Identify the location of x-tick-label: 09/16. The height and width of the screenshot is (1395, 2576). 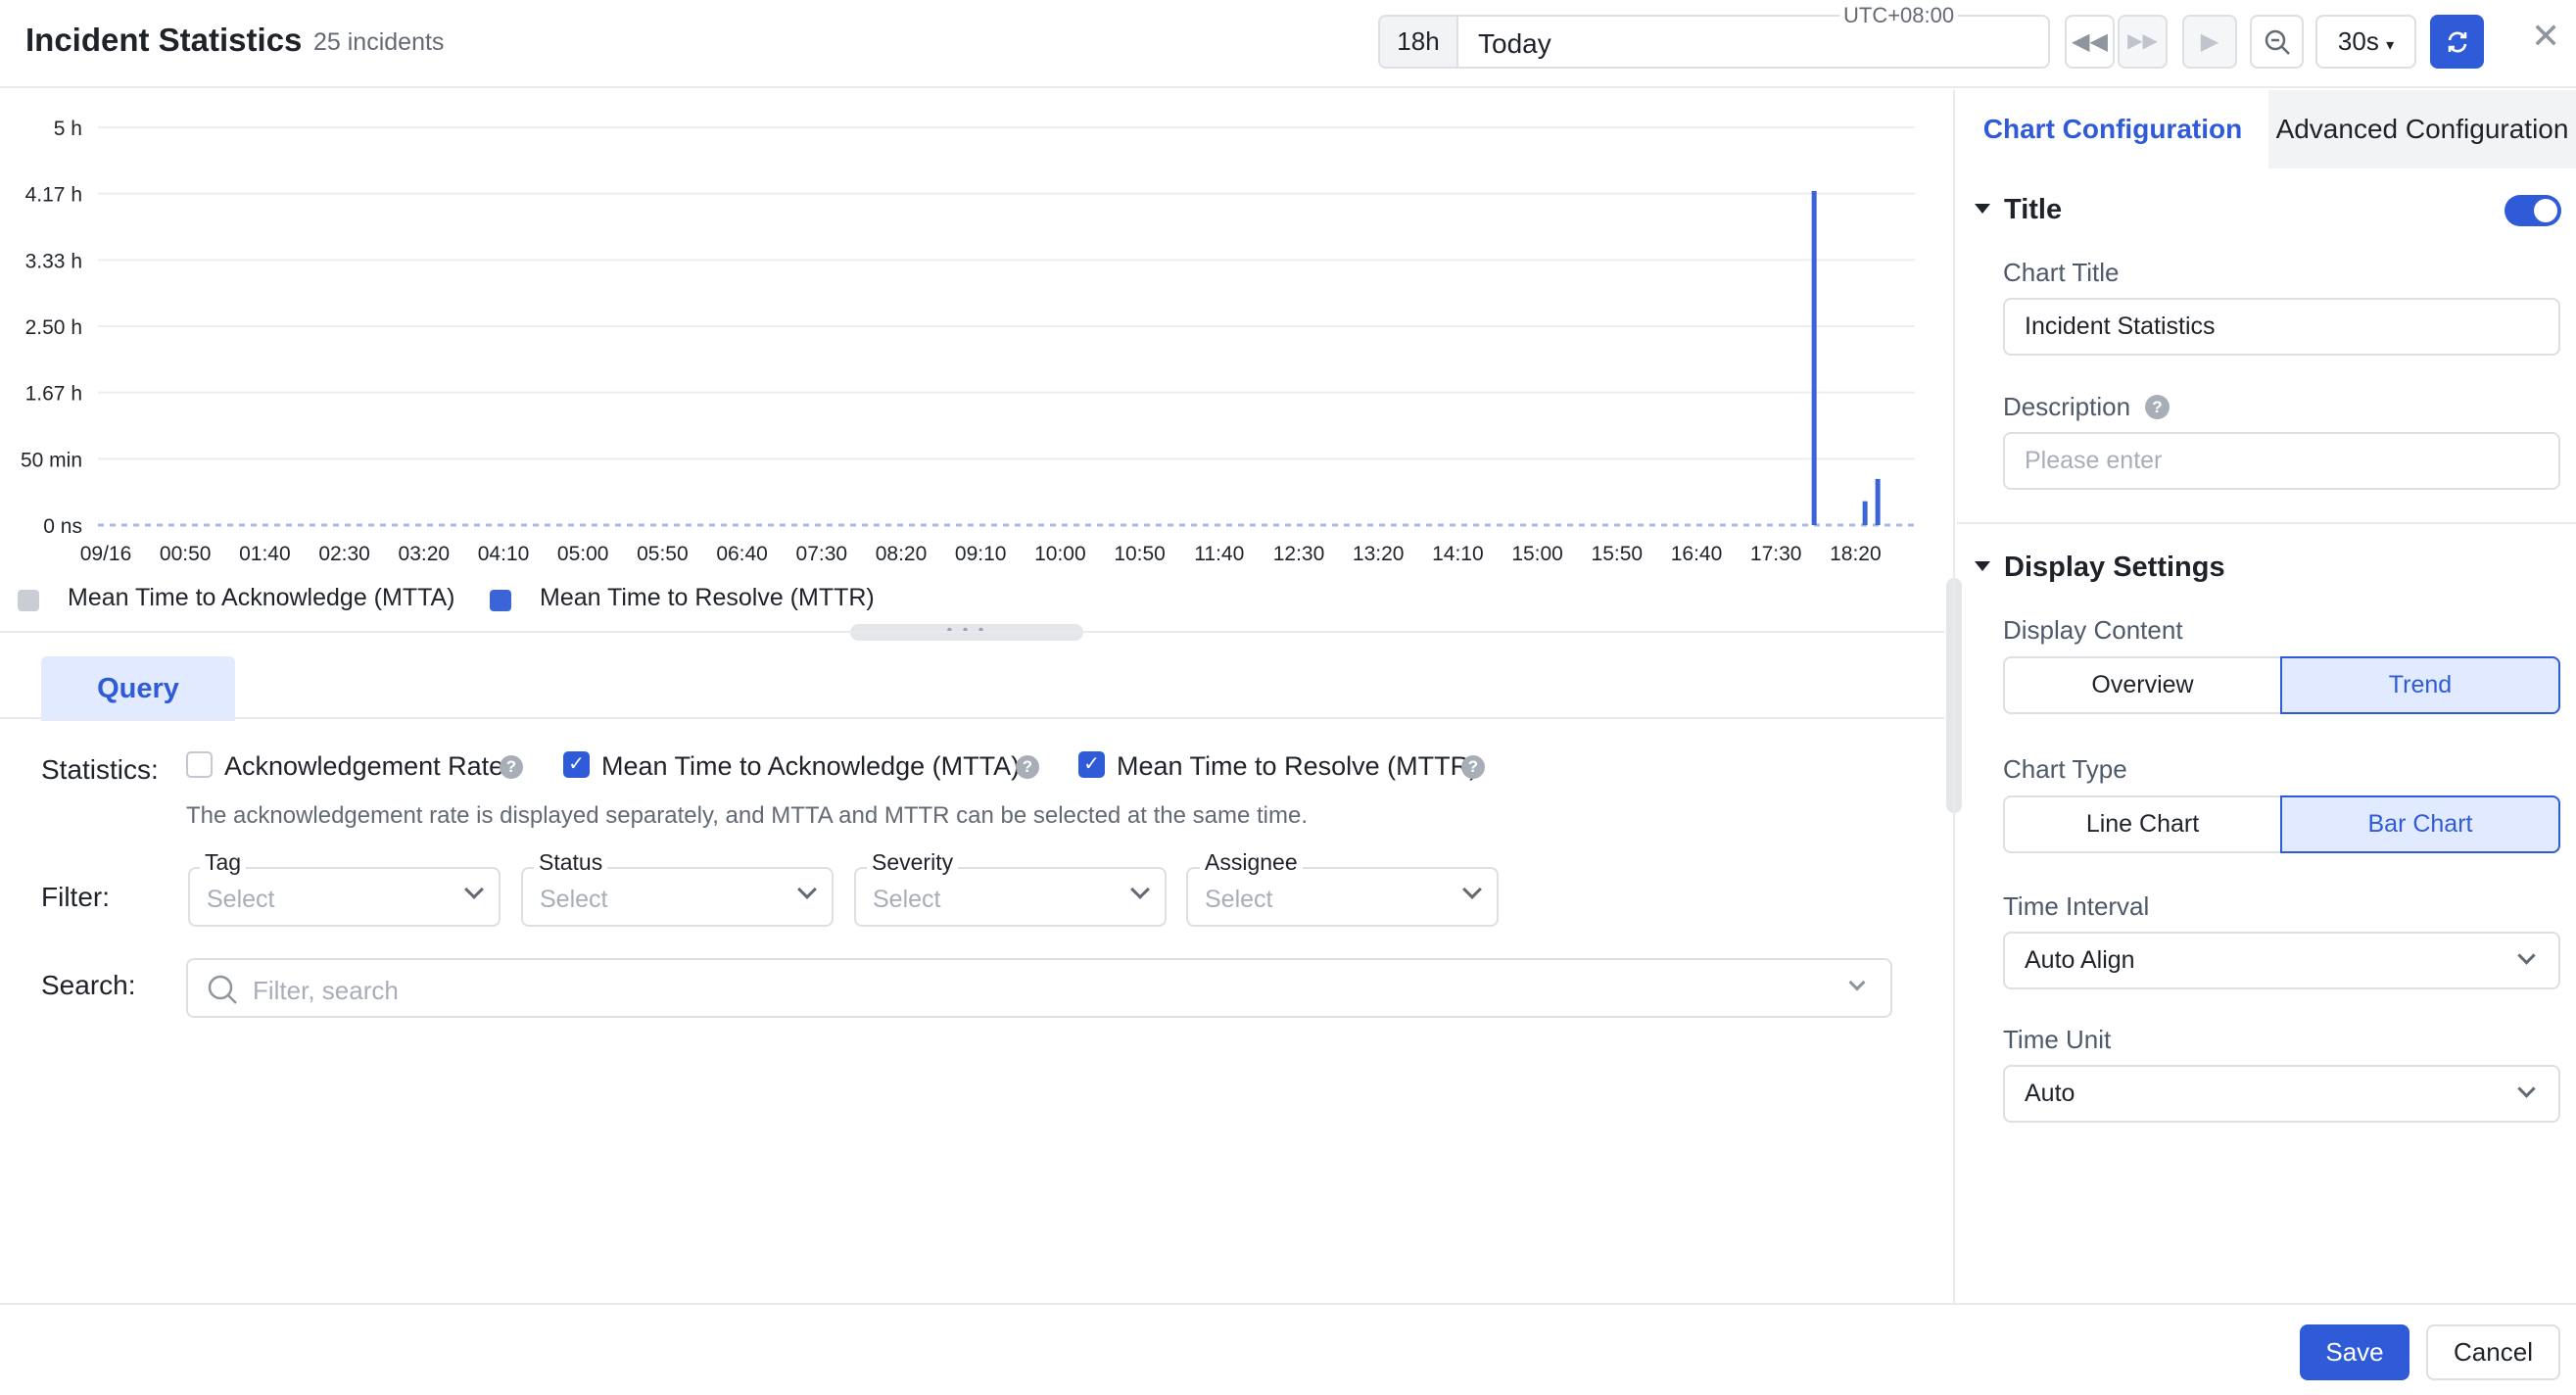
(106, 554).